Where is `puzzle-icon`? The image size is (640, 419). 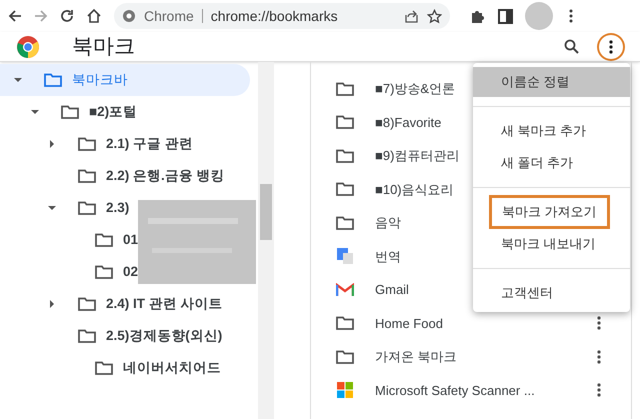
puzzle-icon is located at coordinates (478, 16).